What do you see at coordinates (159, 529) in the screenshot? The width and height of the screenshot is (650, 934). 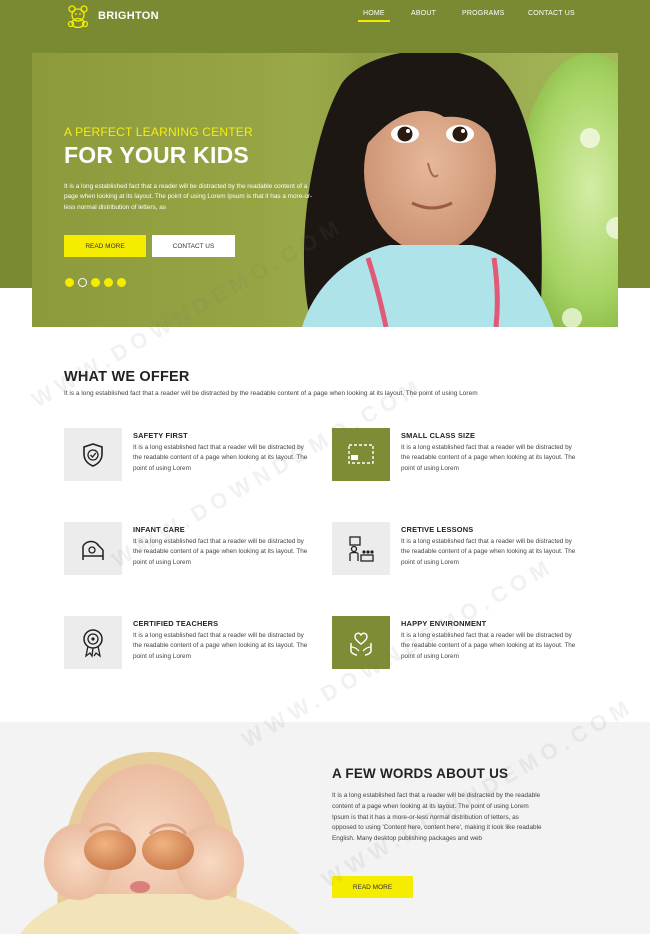 I see `feature-title: INFANT CARE` at bounding box center [159, 529].